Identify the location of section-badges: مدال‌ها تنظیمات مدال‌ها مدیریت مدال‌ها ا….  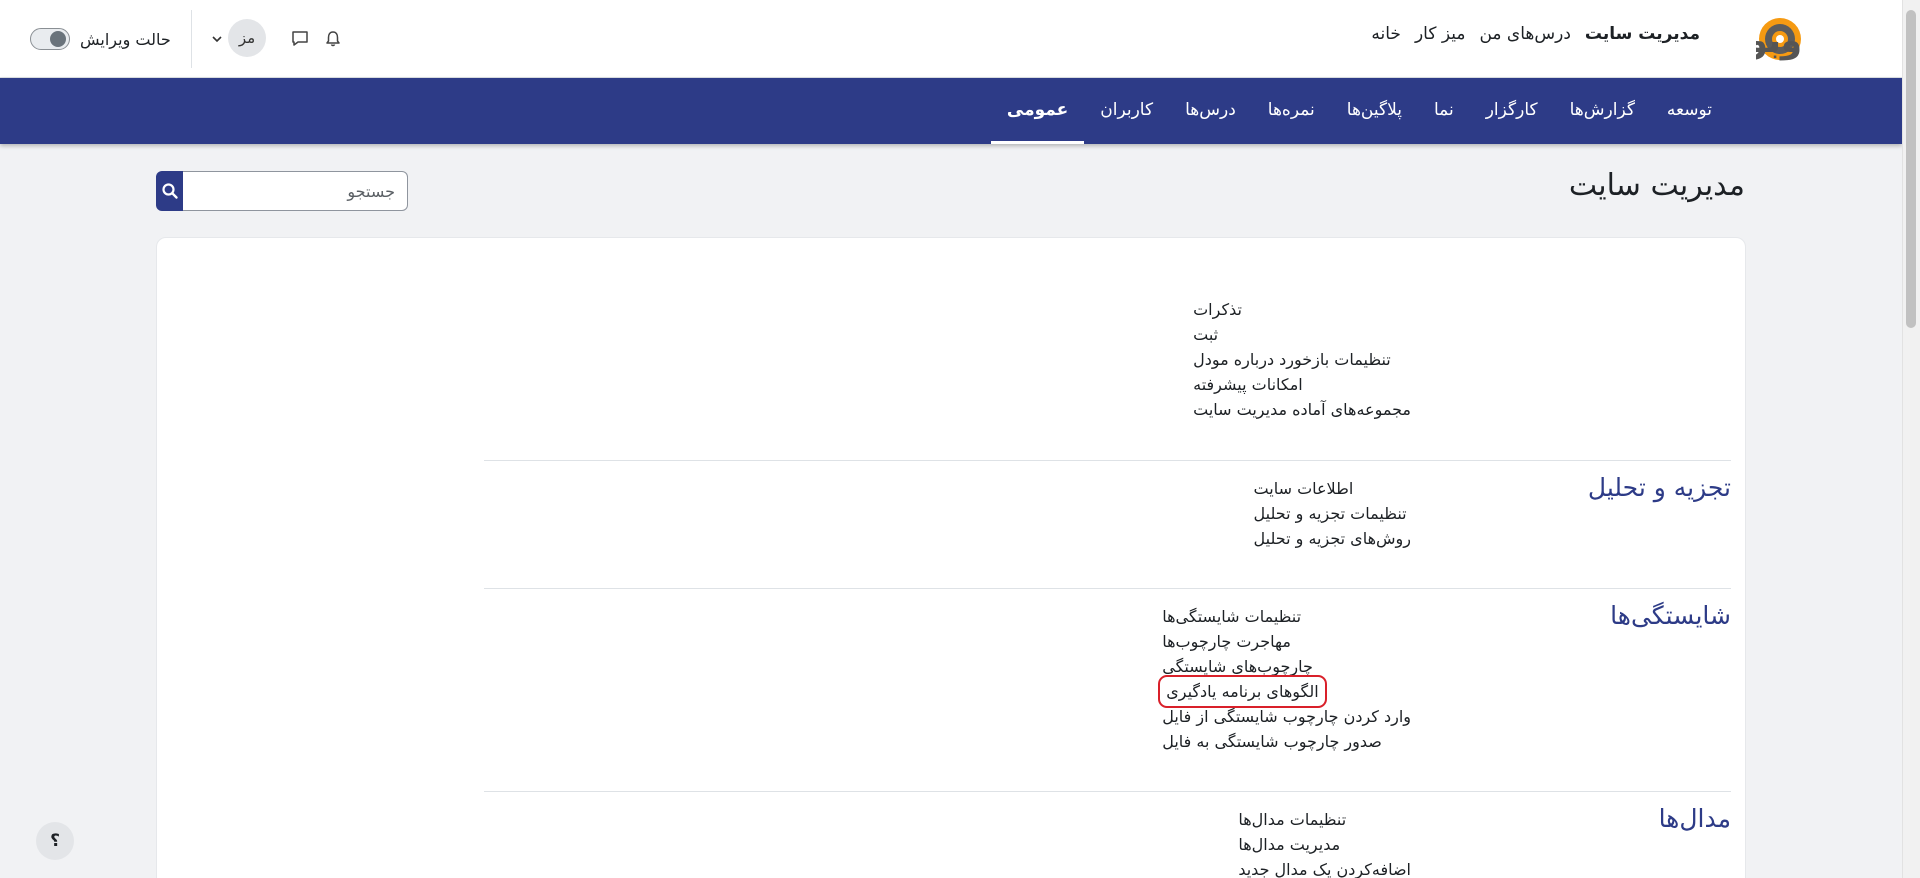
(1107, 834).